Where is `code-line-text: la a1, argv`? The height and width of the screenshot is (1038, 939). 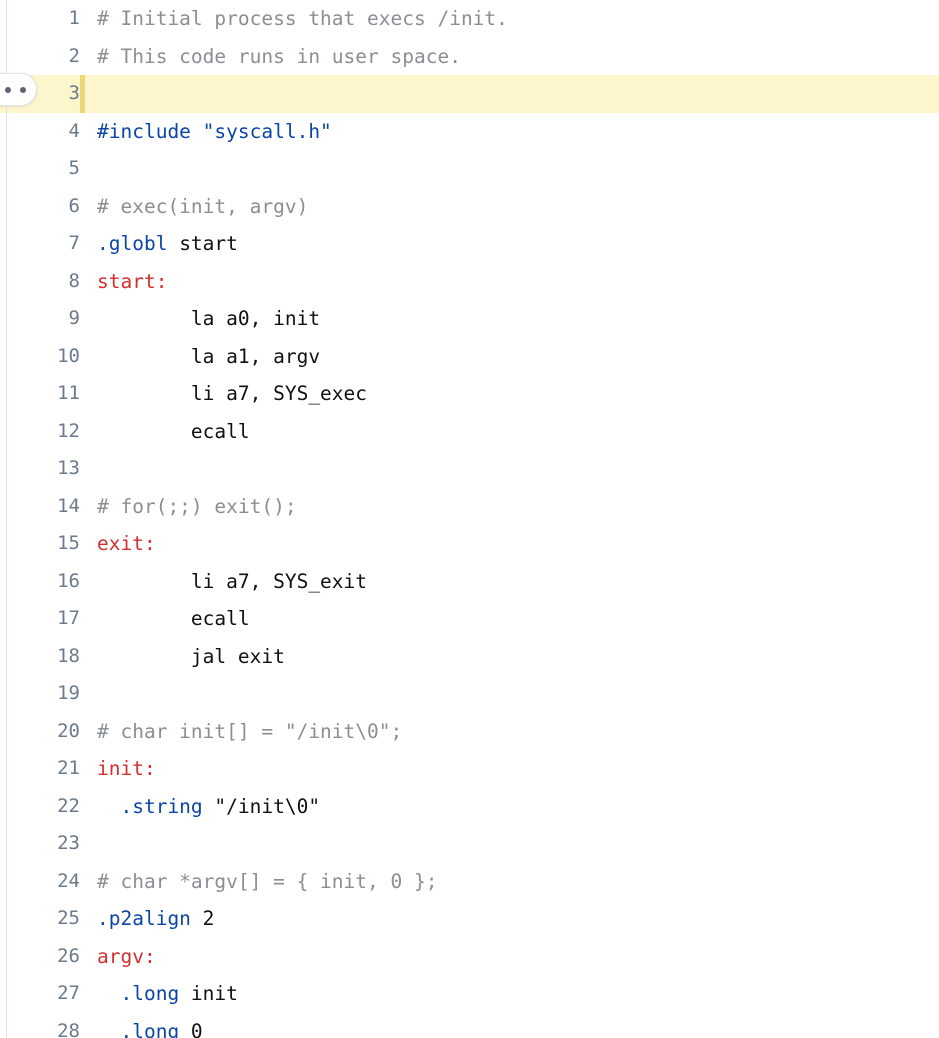 code-line-text: la a1, argv is located at coordinates (509, 357).